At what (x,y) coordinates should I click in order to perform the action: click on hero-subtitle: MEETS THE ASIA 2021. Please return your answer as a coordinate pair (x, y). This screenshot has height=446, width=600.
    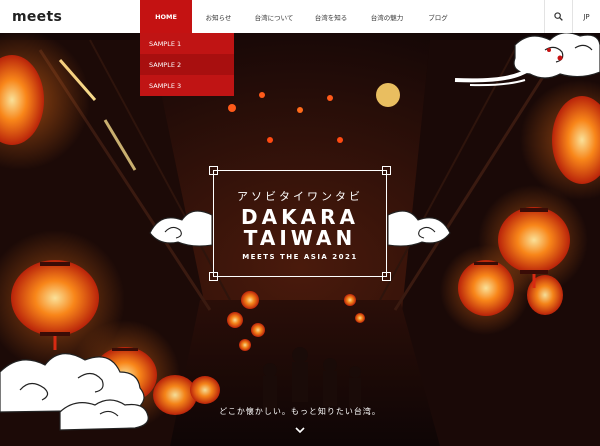
    Looking at the image, I should click on (300, 257).